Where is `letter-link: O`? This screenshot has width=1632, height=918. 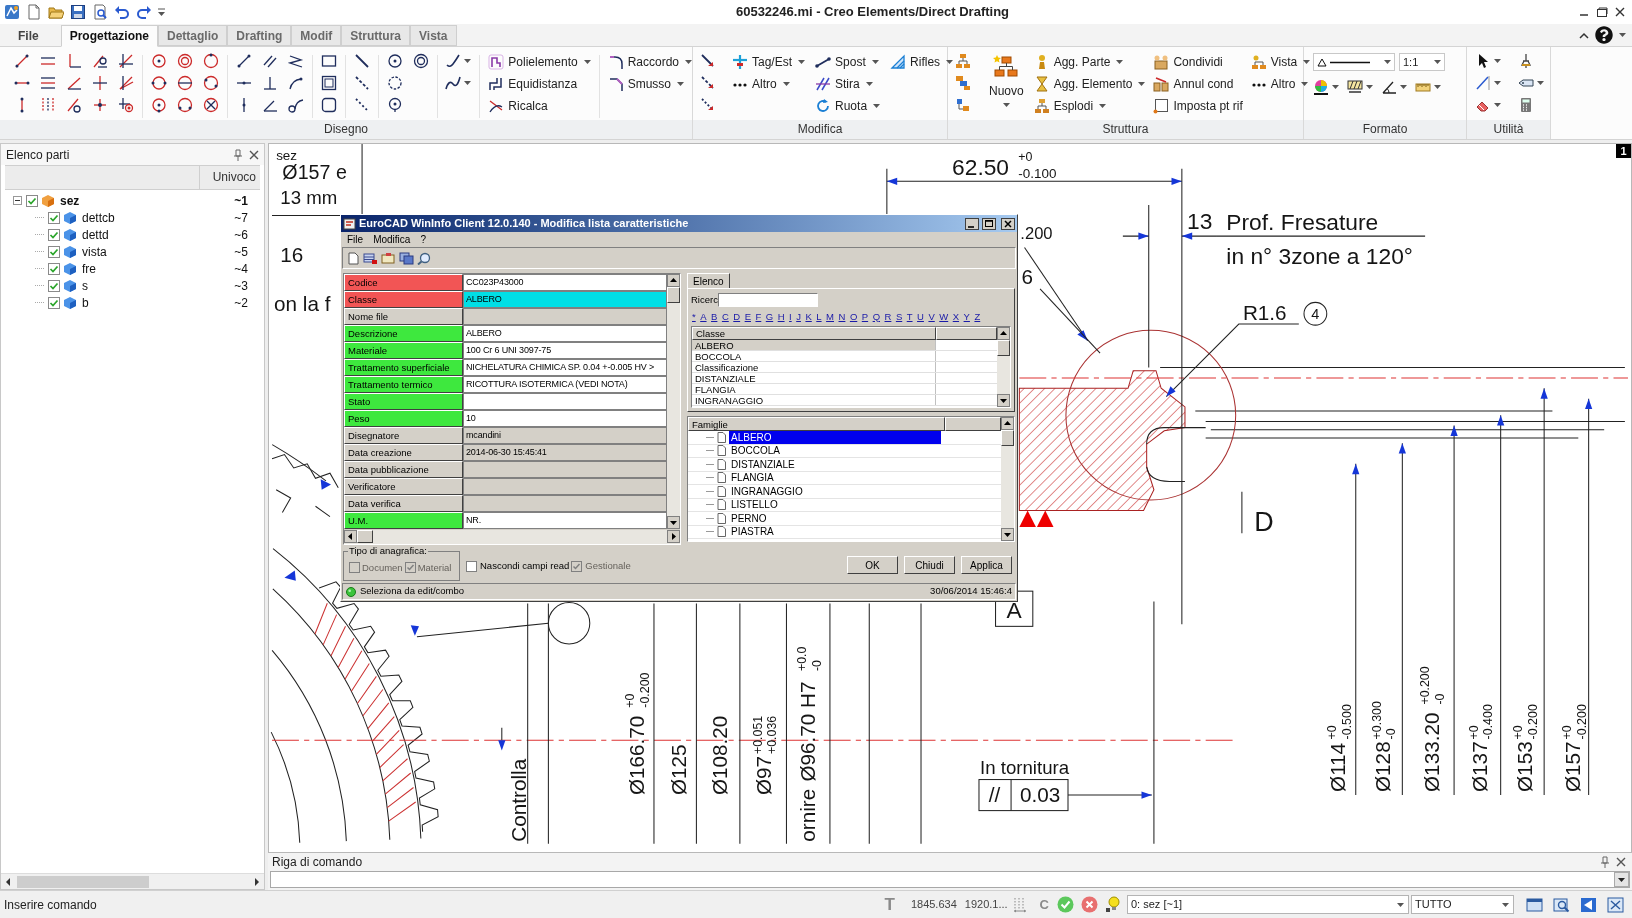 letter-link: O is located at coordinates (853, 316).